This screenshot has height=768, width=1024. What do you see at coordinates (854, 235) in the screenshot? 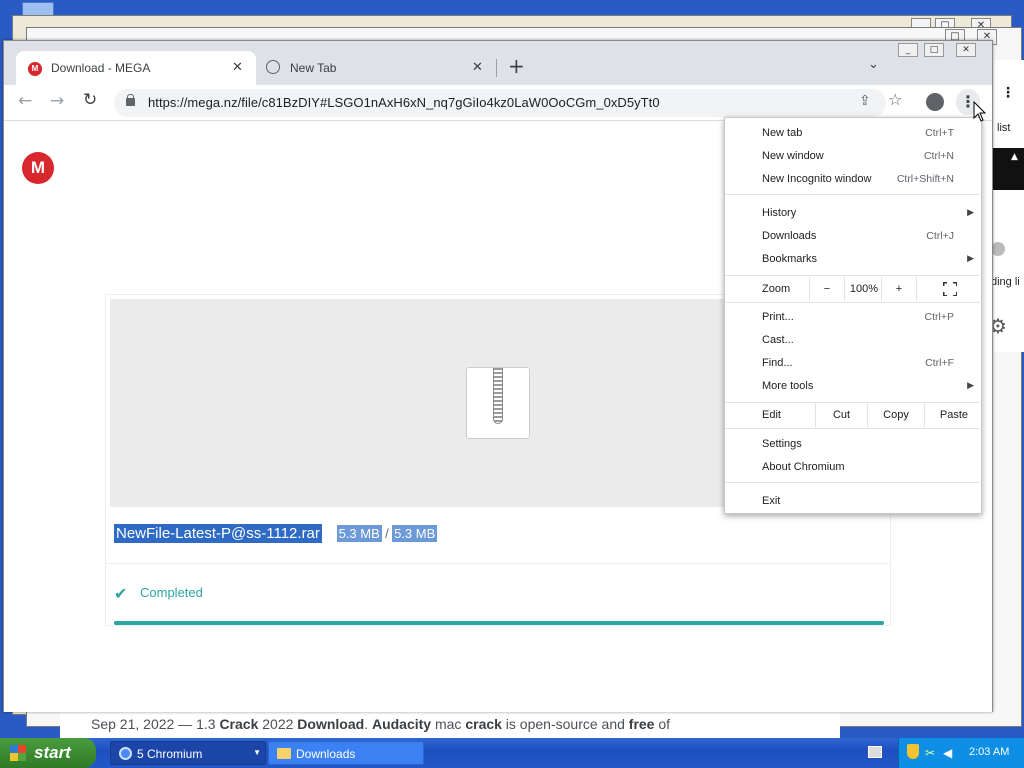
I see `menu-item-downloads: Downloads Ctrl+J` at bounding box center [854, 235].